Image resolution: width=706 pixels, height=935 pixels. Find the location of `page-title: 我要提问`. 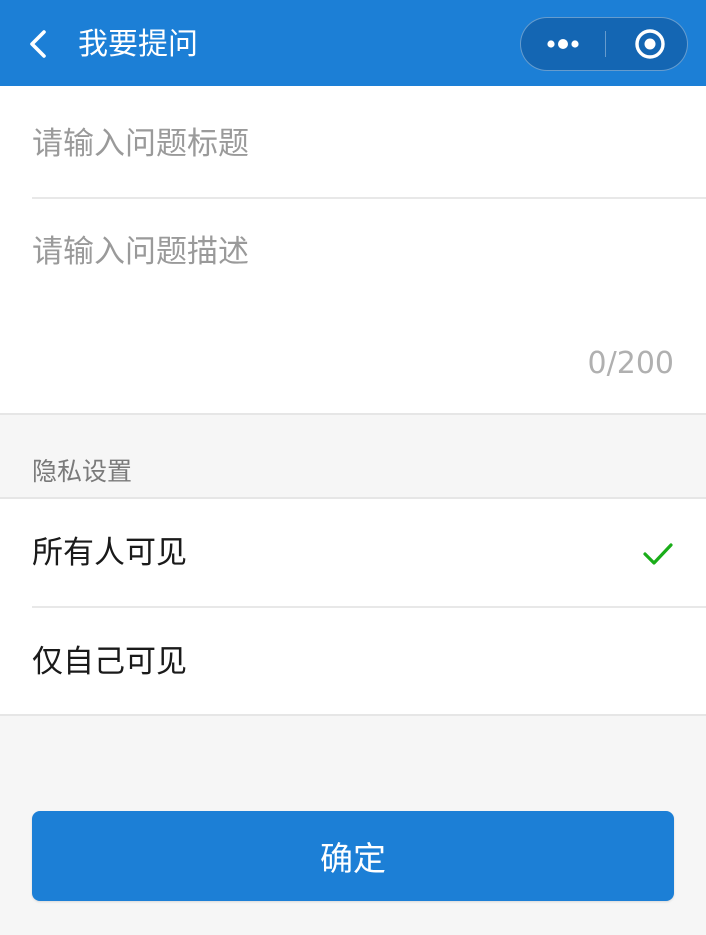

page-title: 我要提问 is located at coordinates (138, 44).